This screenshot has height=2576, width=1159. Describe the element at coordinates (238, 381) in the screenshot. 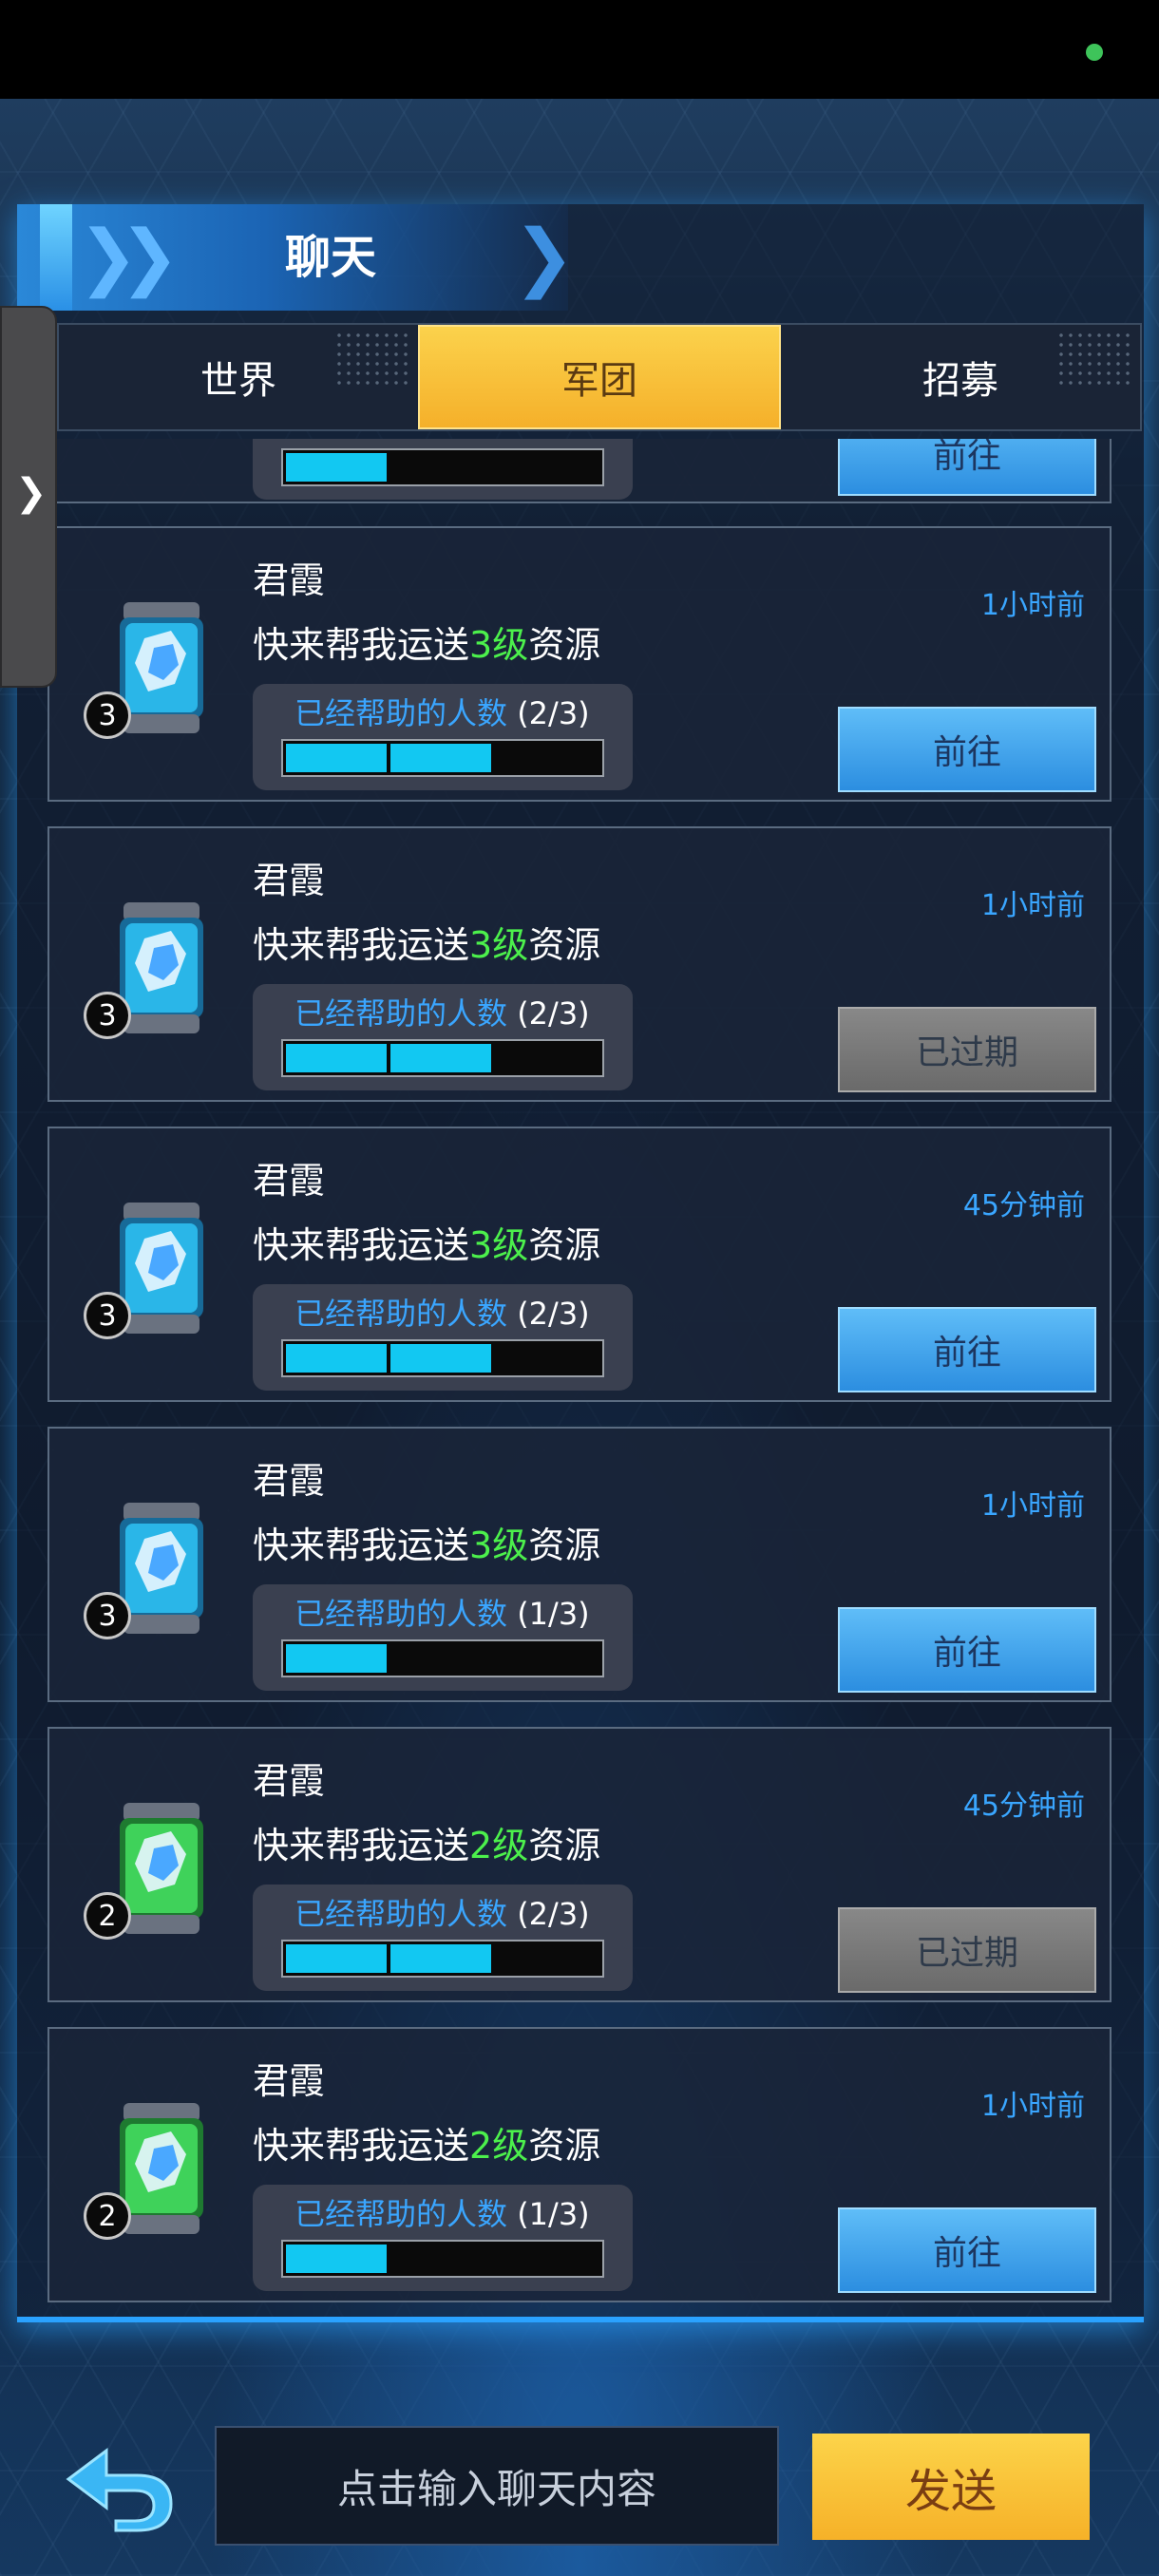

I see `tab-label: 世界` at that location.